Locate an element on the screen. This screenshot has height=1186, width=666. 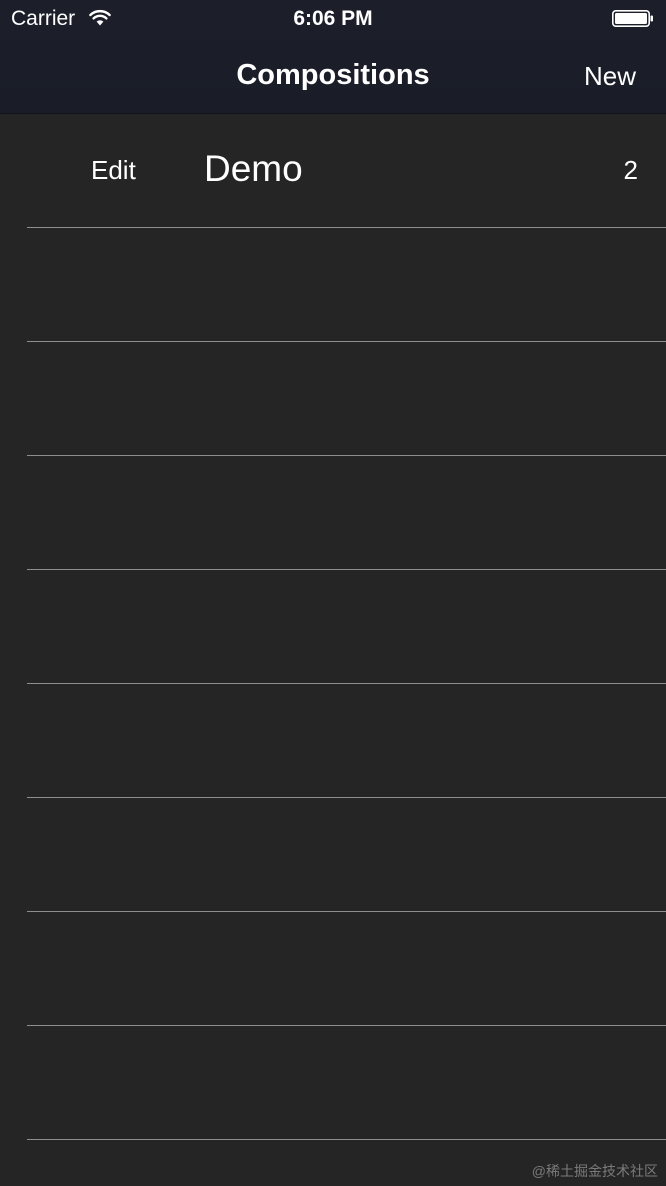
composition-name: Demo is located at coordinates (253, 168).